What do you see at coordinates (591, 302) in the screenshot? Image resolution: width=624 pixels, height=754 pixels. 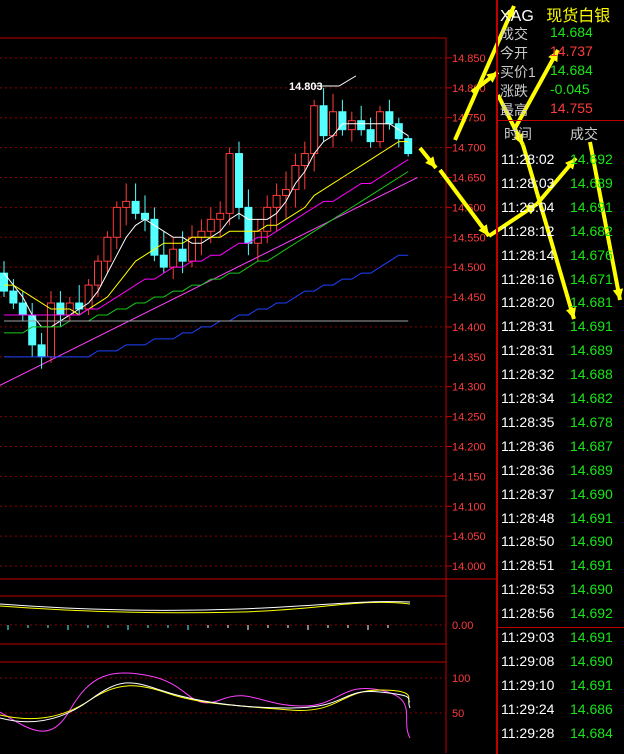 I see `tick-price: 14.681` at bounding box center [591, 302].